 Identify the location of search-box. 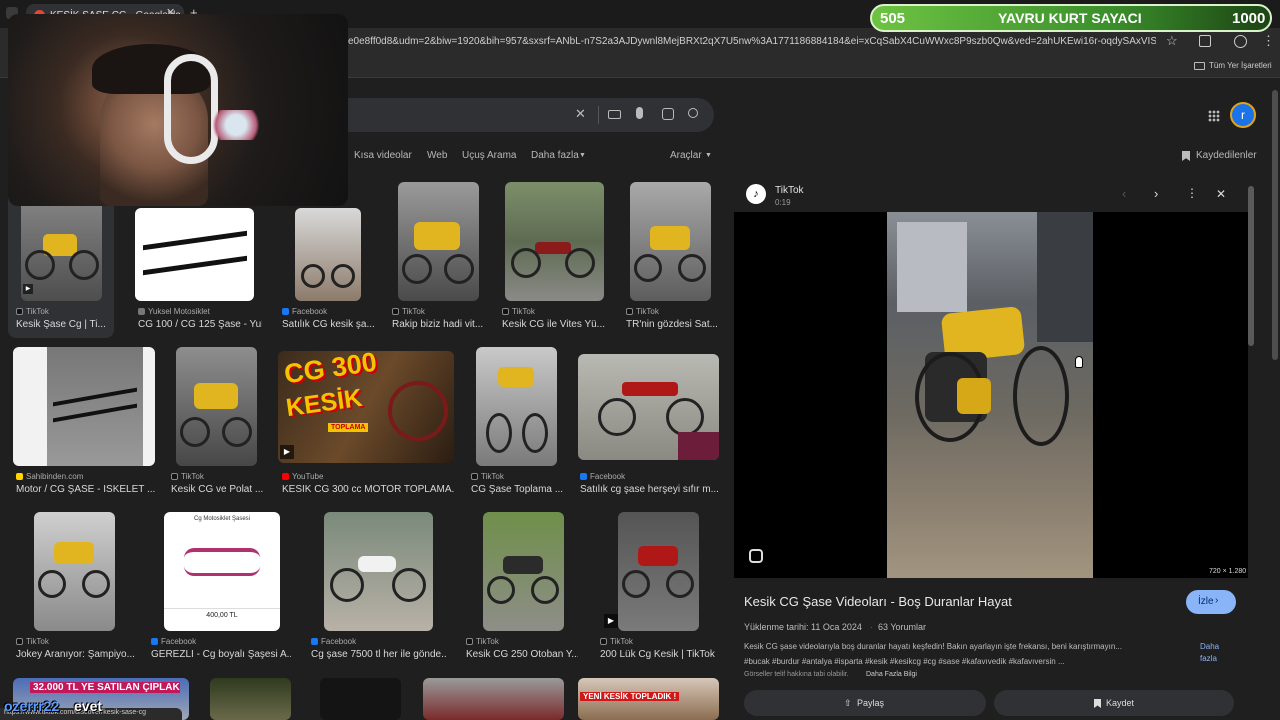
(507, 115).